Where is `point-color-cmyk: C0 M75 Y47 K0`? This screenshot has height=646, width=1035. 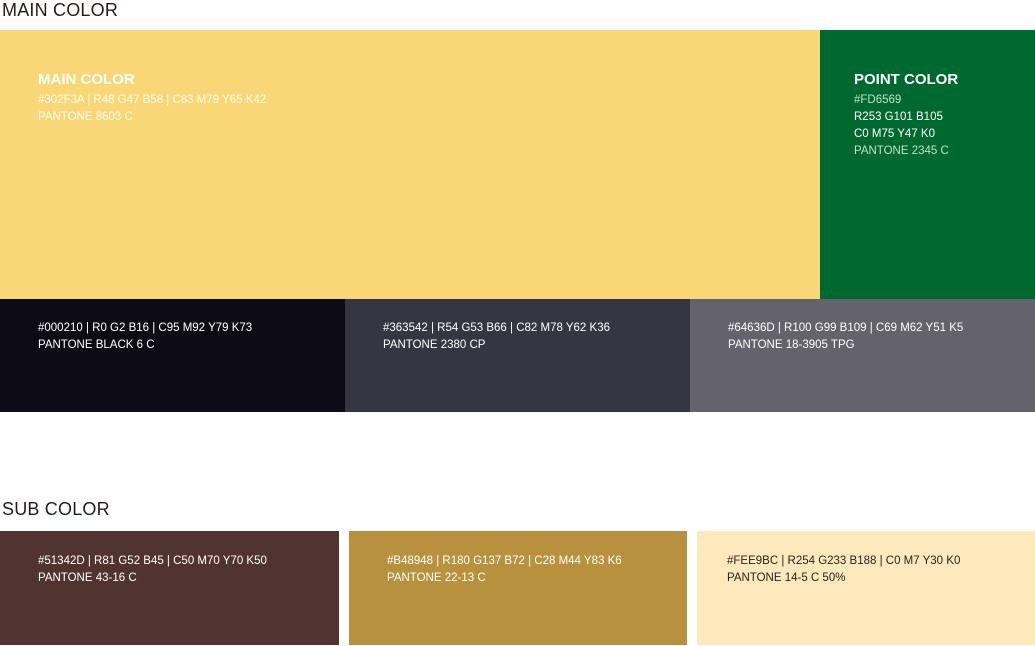
point-color-cmyk: C0 M75 Y47 K0 is located at coordinates (894, 134).